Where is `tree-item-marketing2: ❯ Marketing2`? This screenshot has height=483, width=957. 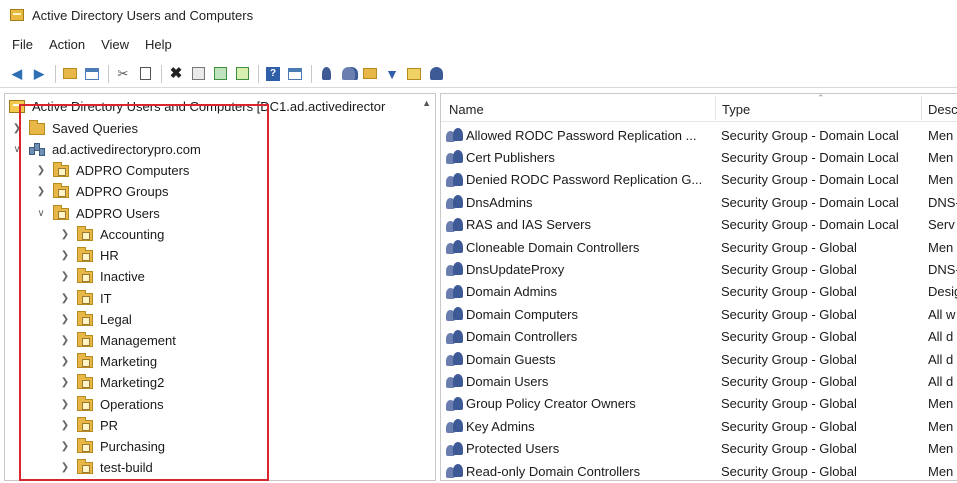 tree-item-marketing2: ❯ Marketing2 is located at coordinates (111, 382).